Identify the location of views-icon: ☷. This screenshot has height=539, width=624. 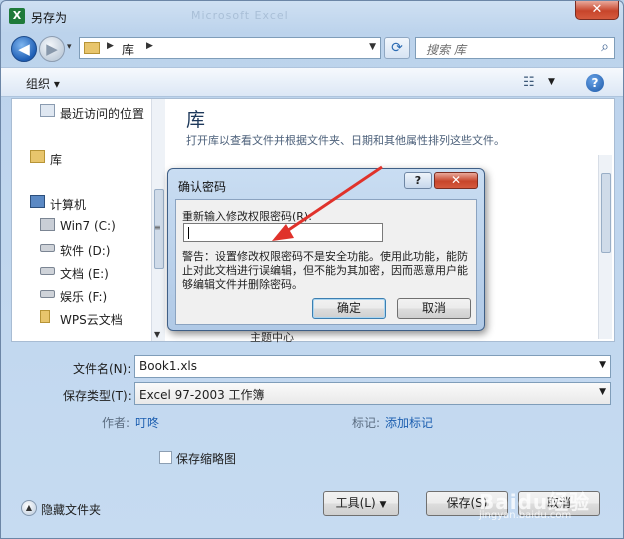
(529, 82).